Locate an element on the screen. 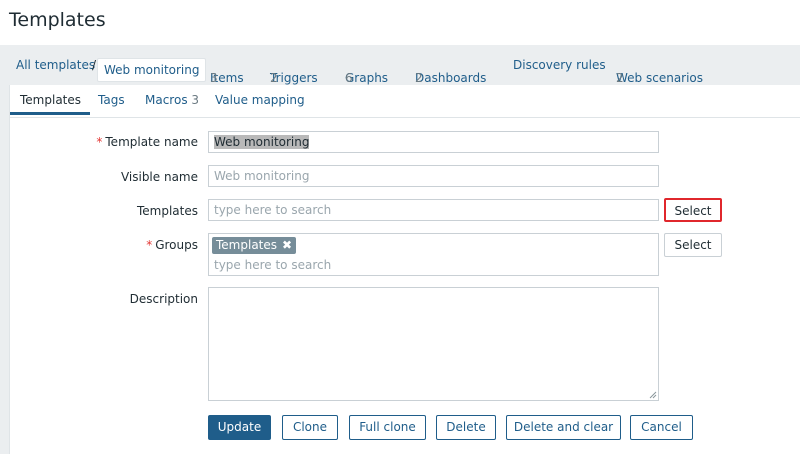  tab-templates: Templates is located at coordinates (50, 100).